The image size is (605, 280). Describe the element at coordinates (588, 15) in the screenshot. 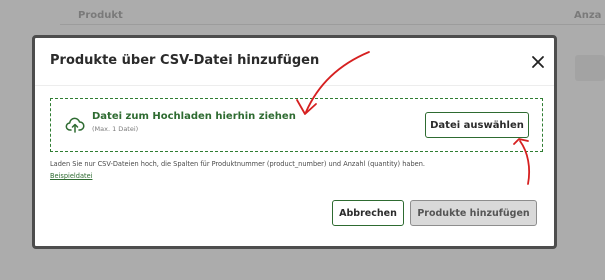

I see `background-column-header: Anza` at that location.